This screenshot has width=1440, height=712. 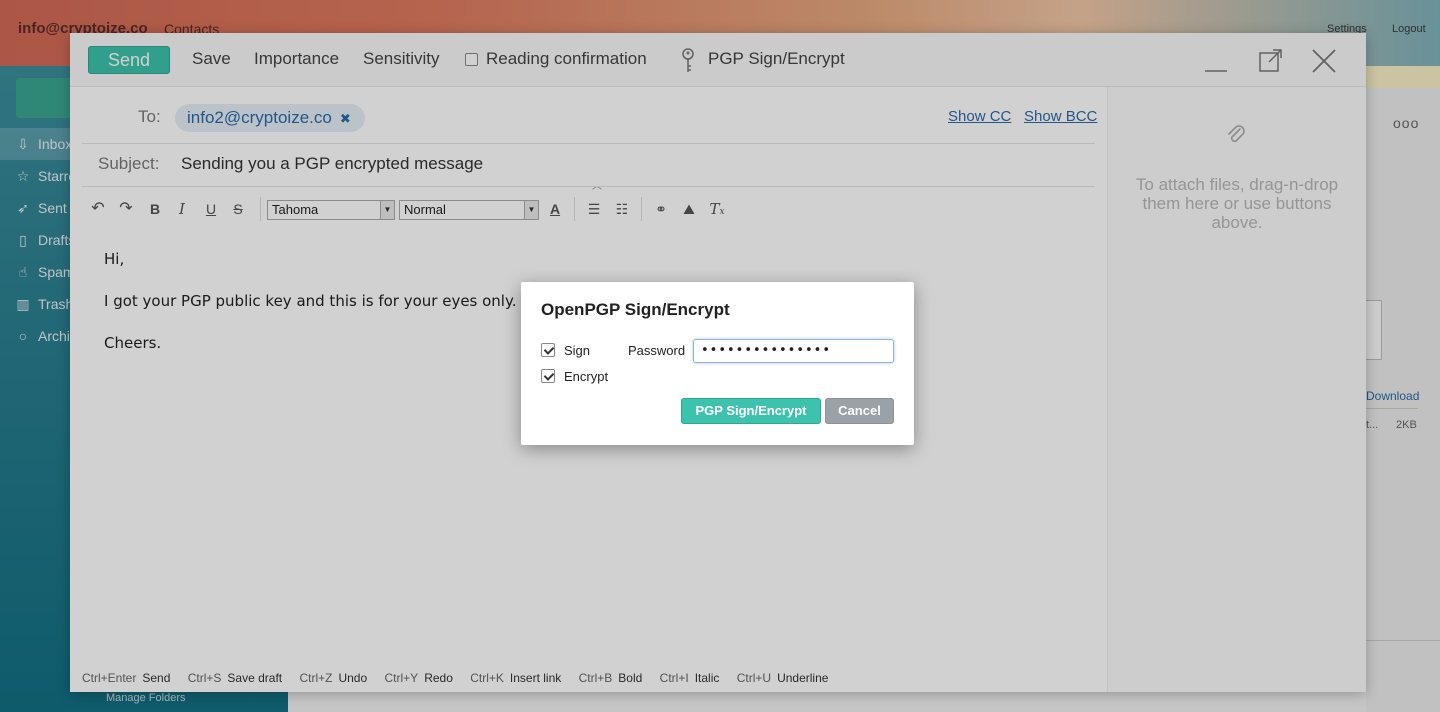 What do you see at coordinates (859, 411) in the screenshot?
I see `cancel-button: Cancel` at bounding box center [859, 411].